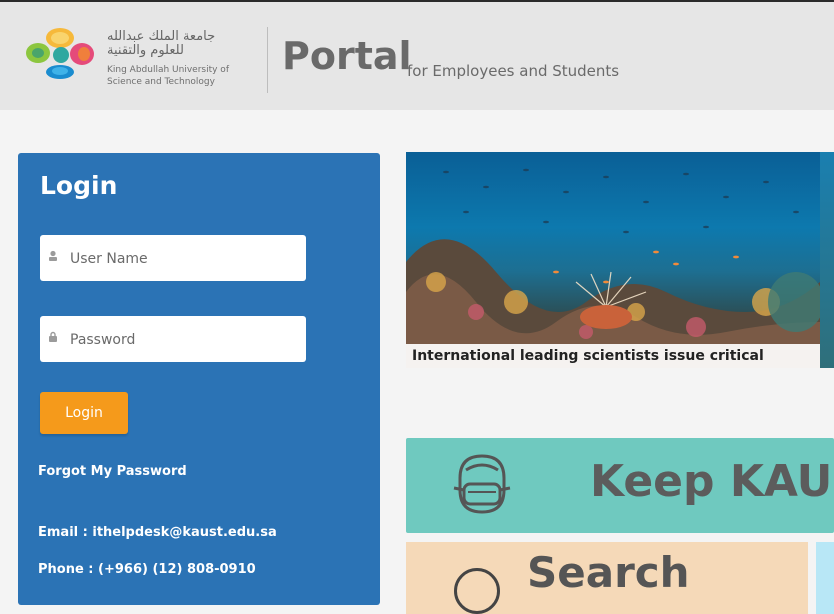 This screenshot has height=614, width=834. Describe the element at coordinates (61, 53) in the screenshot. I see `kaust-logo-icon` at that location.